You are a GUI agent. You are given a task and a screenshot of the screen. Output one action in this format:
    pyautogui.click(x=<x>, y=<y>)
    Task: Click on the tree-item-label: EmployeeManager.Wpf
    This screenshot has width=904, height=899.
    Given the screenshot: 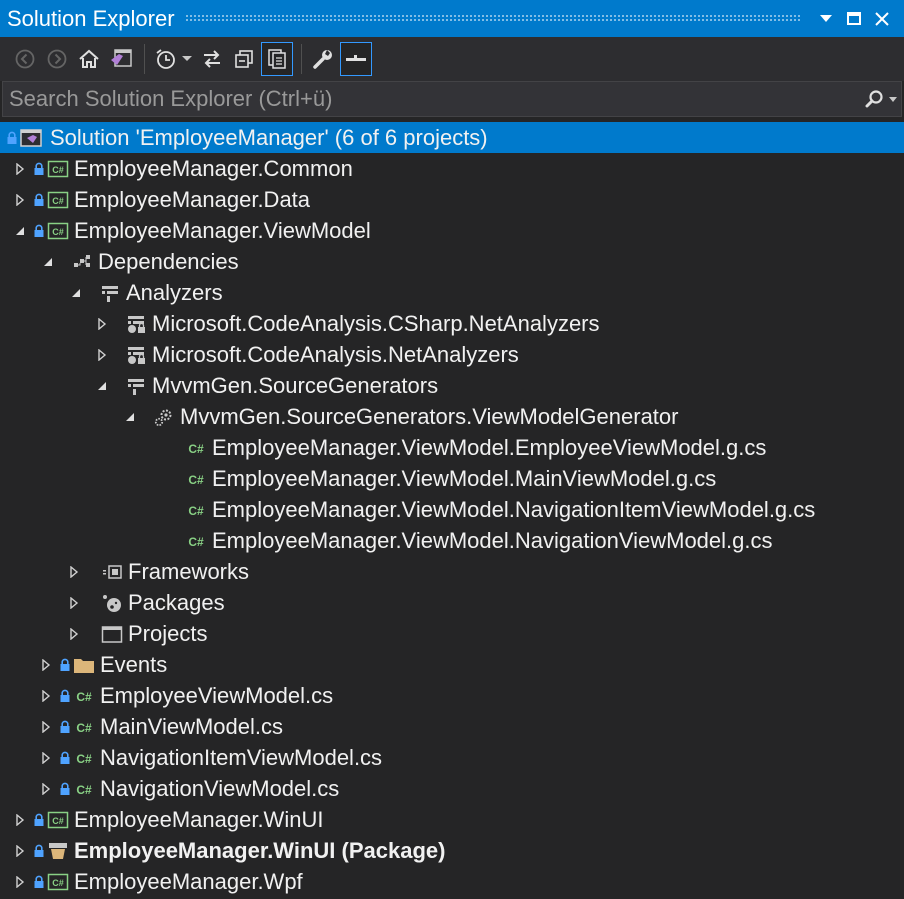 What is the action you would take?
    pyautogui.click(x=188, y=881)
    